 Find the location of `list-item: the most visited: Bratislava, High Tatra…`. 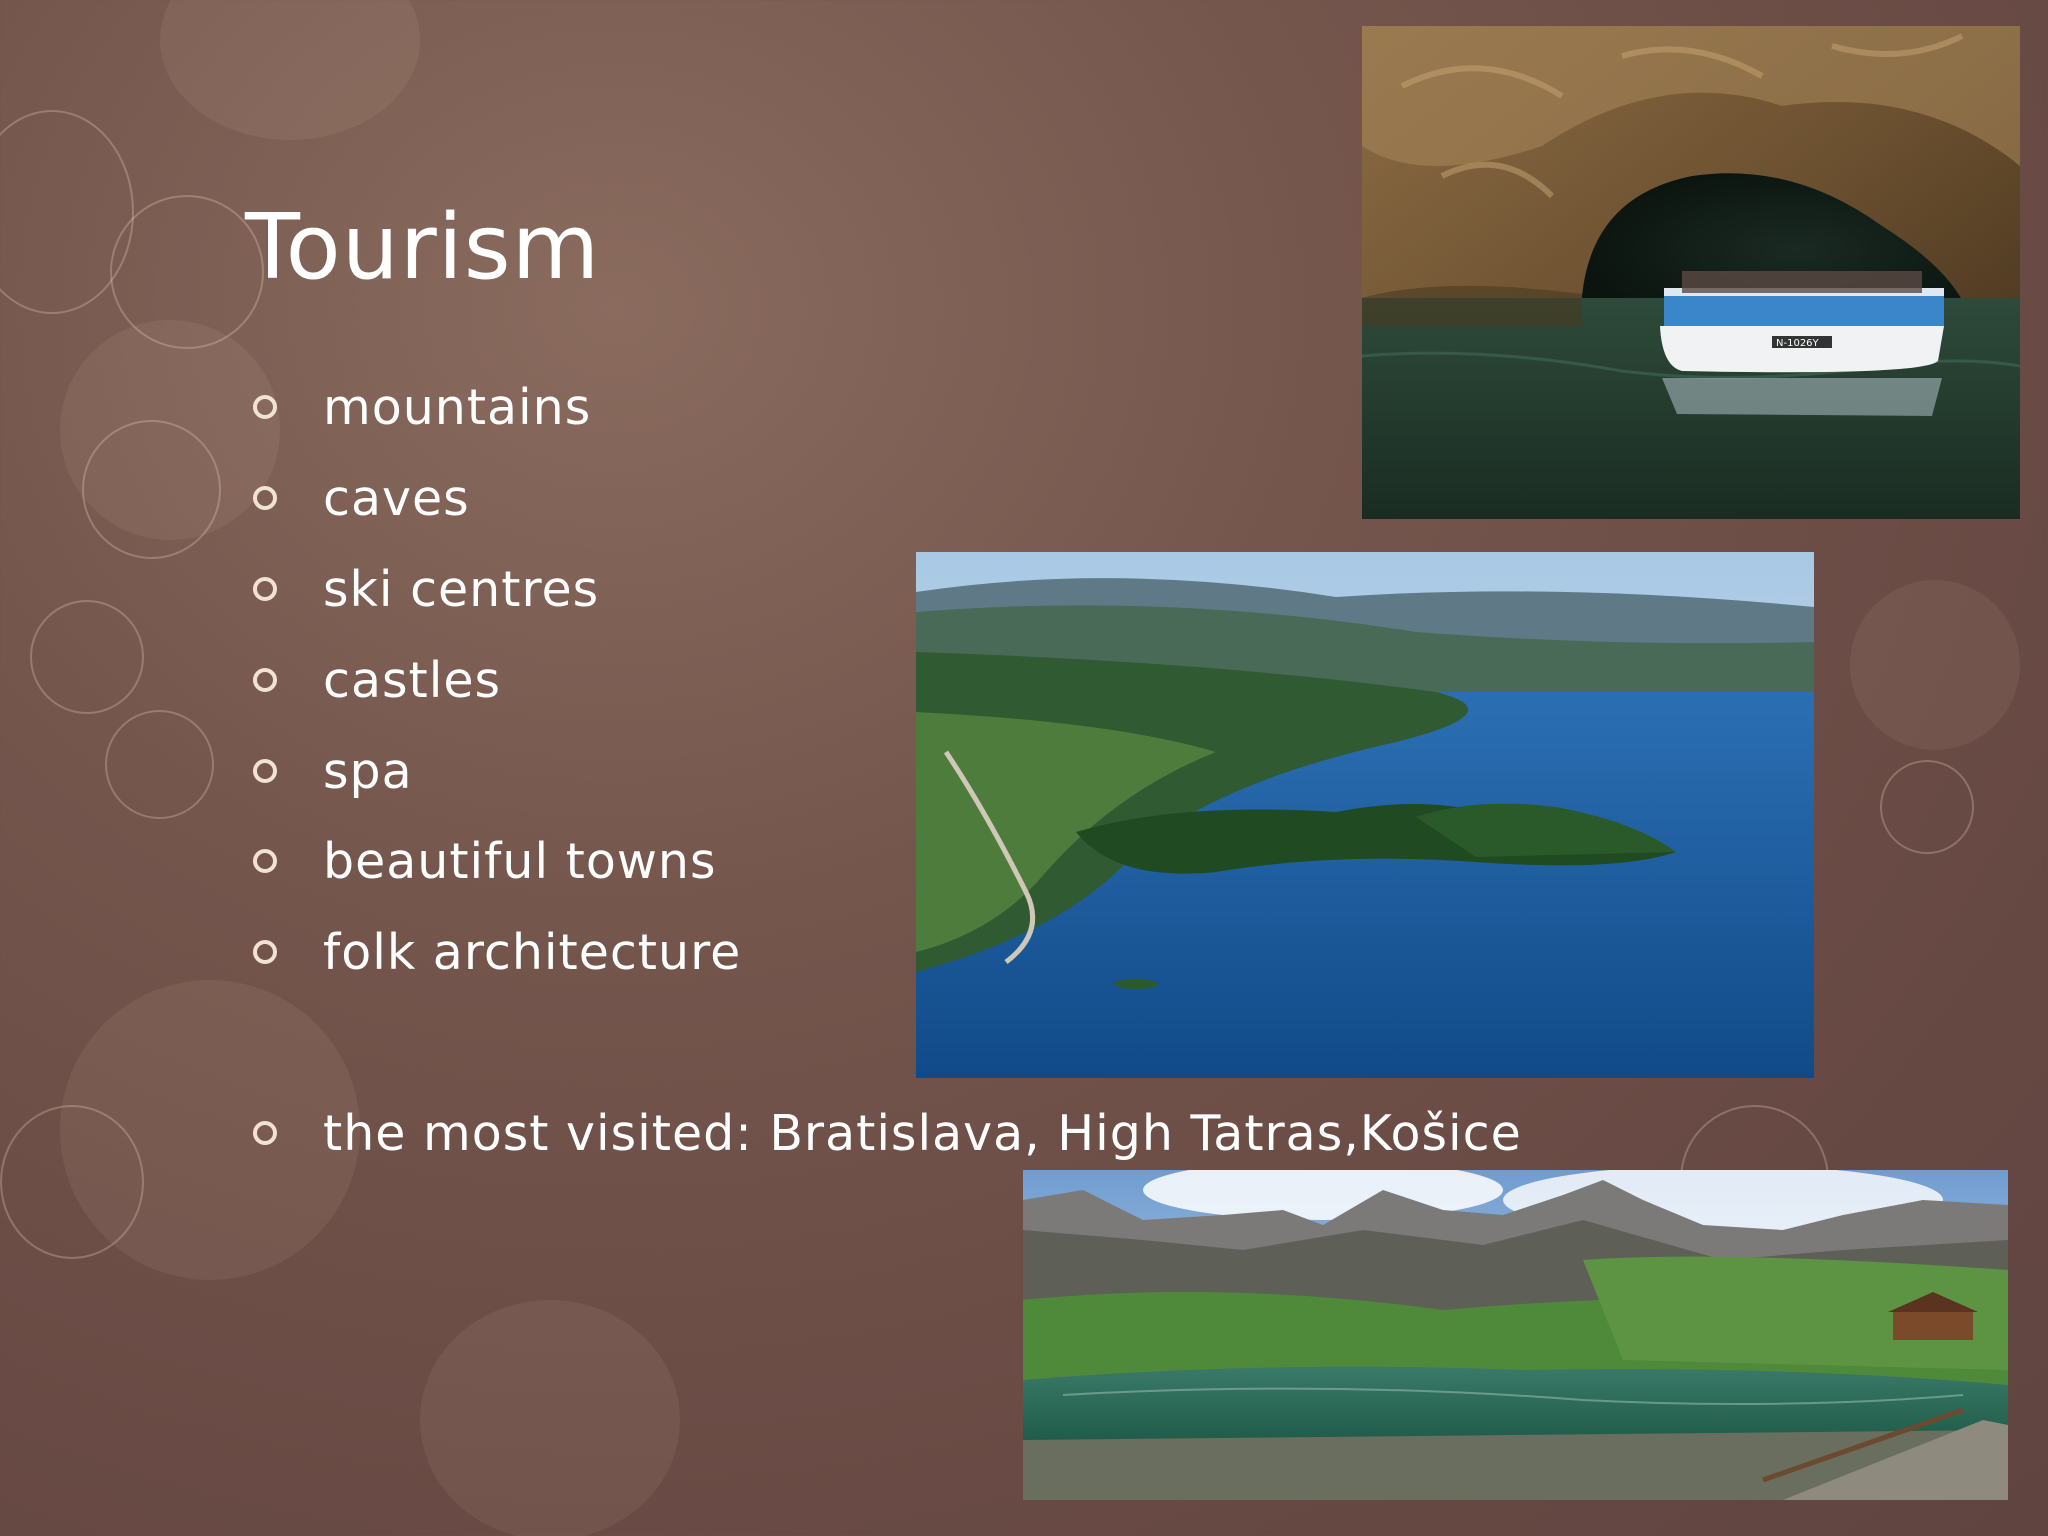

list-item: the most visited: Bratislava, High Tatra… is located at coordinates (886, 1133).